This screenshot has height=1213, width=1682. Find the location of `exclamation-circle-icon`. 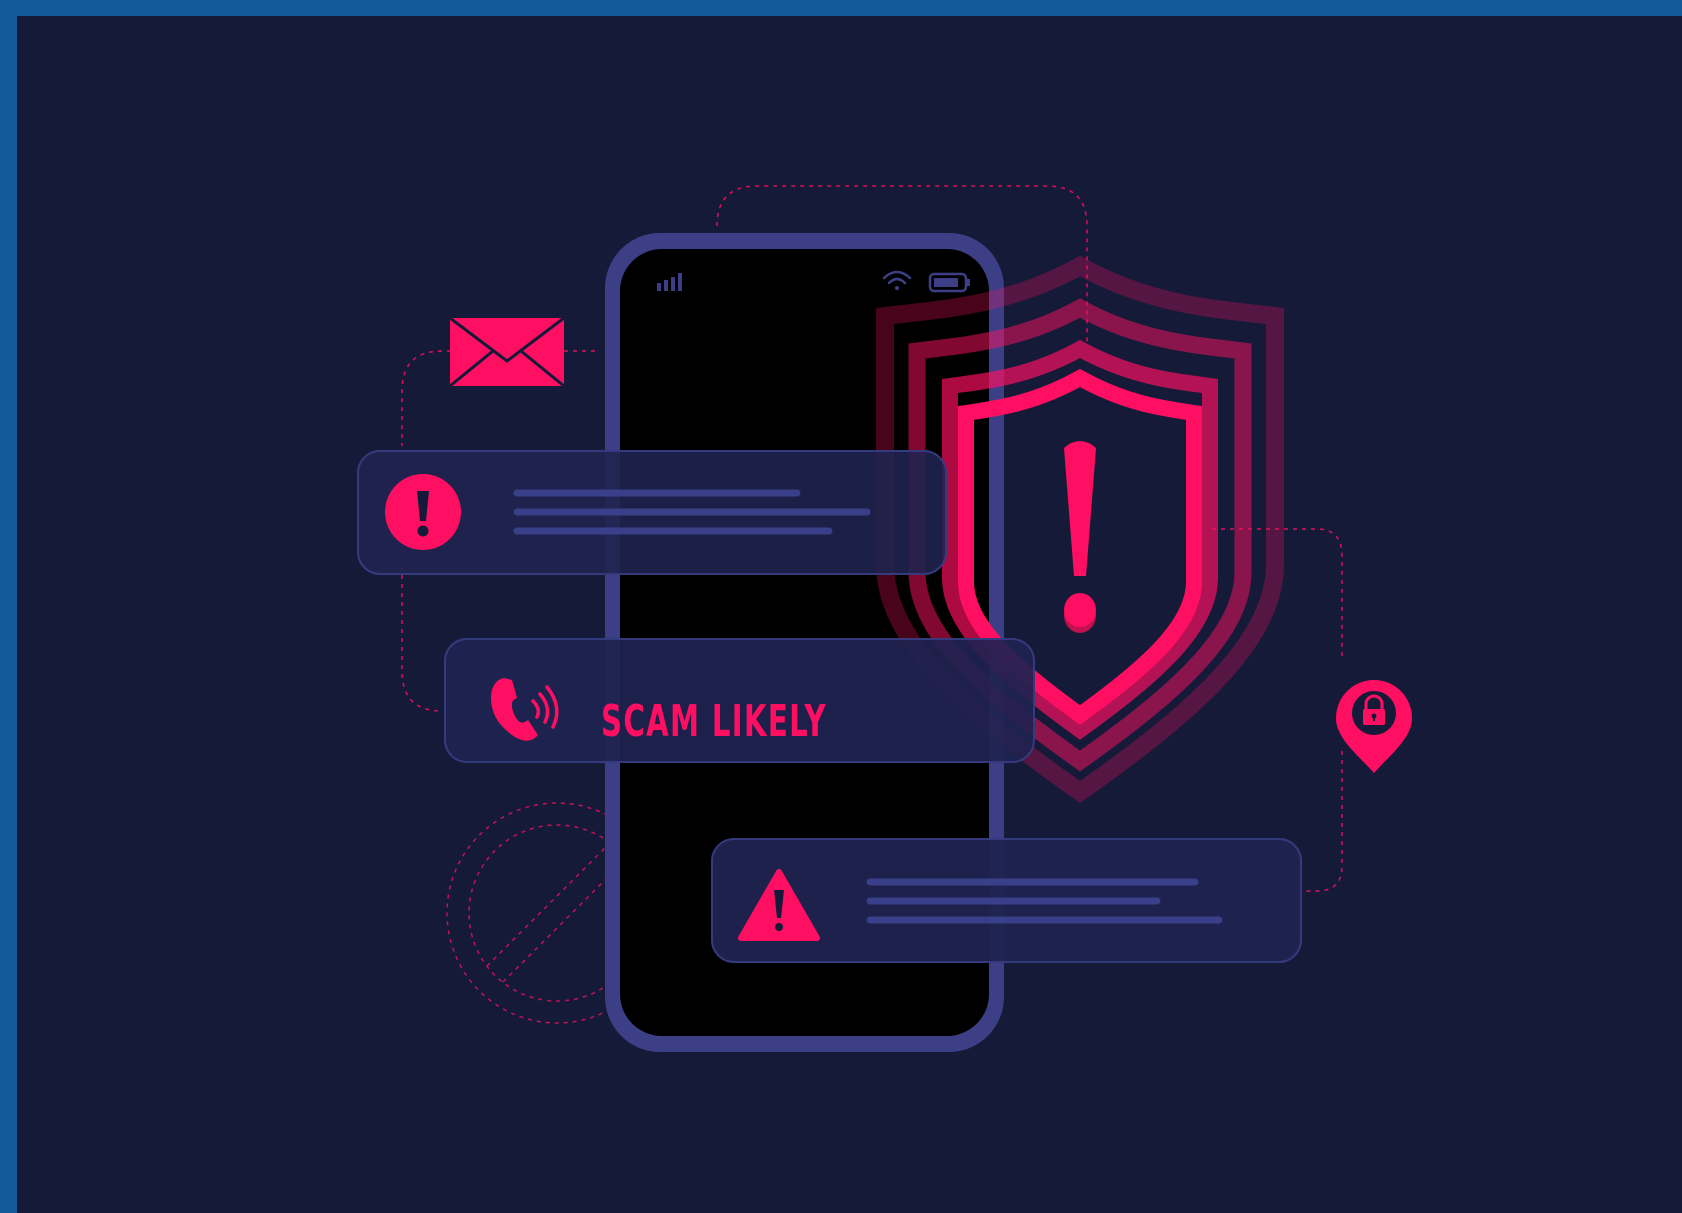

exclamation-circle-icon is located at coordinates (423, 512).